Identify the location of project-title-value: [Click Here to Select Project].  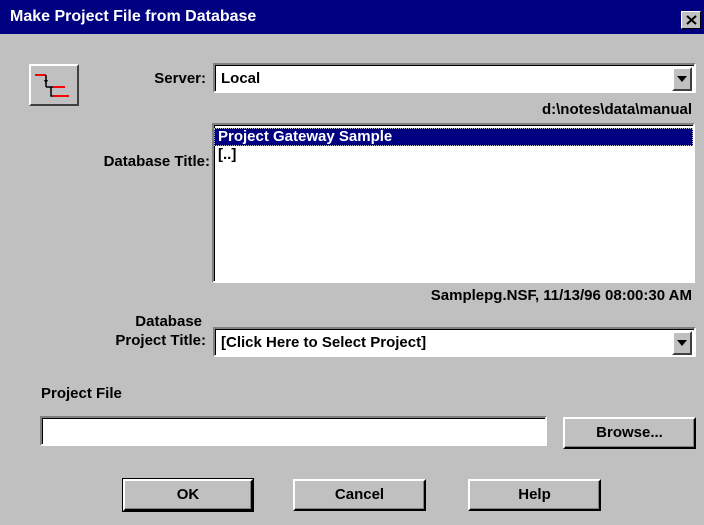
(324, 342).